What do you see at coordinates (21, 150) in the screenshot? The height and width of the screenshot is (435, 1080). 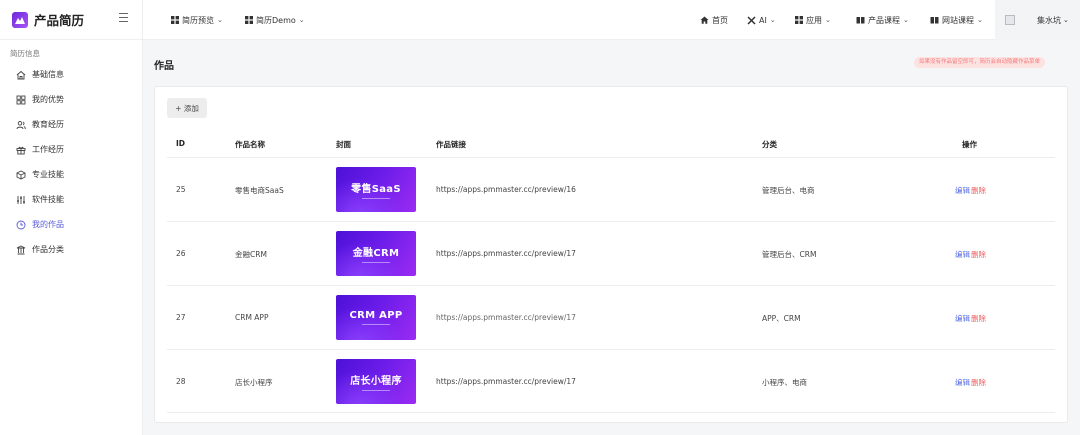 I see `gift-icon` at bounding box center [21, 150].